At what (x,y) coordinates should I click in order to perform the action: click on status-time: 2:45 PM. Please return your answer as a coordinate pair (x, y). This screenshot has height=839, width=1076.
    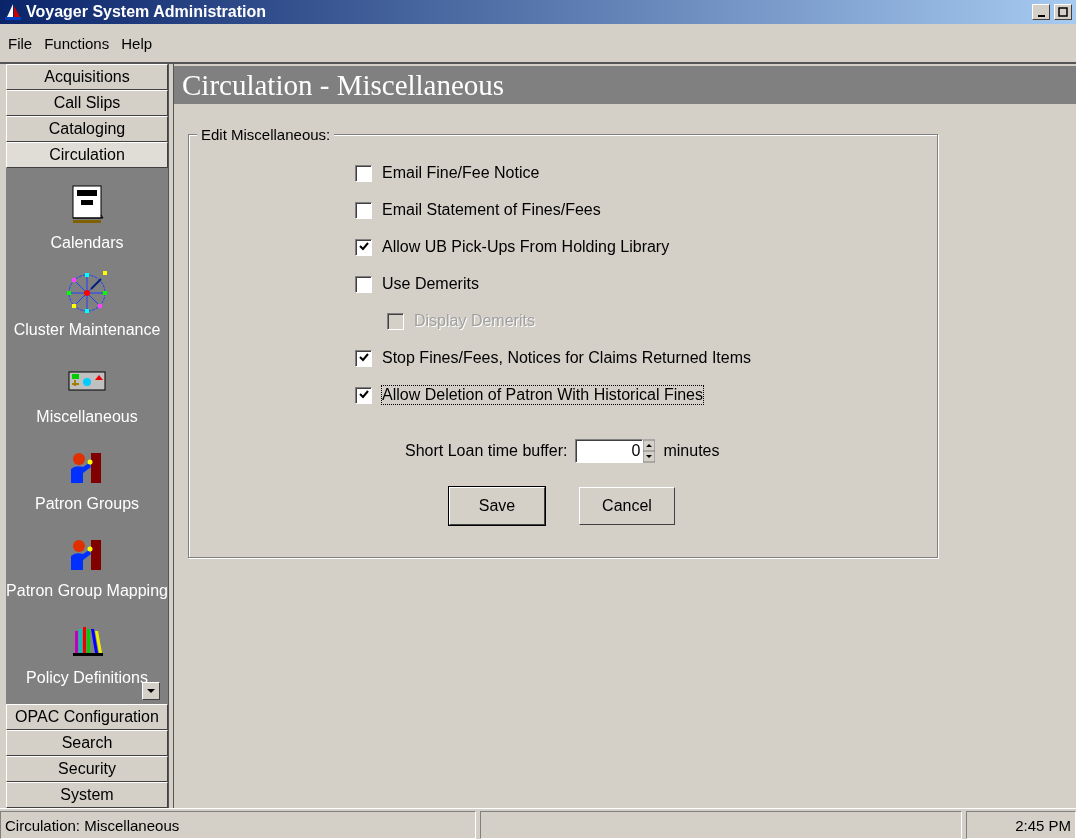
    Looking at the image, I should click on (1021, 825).